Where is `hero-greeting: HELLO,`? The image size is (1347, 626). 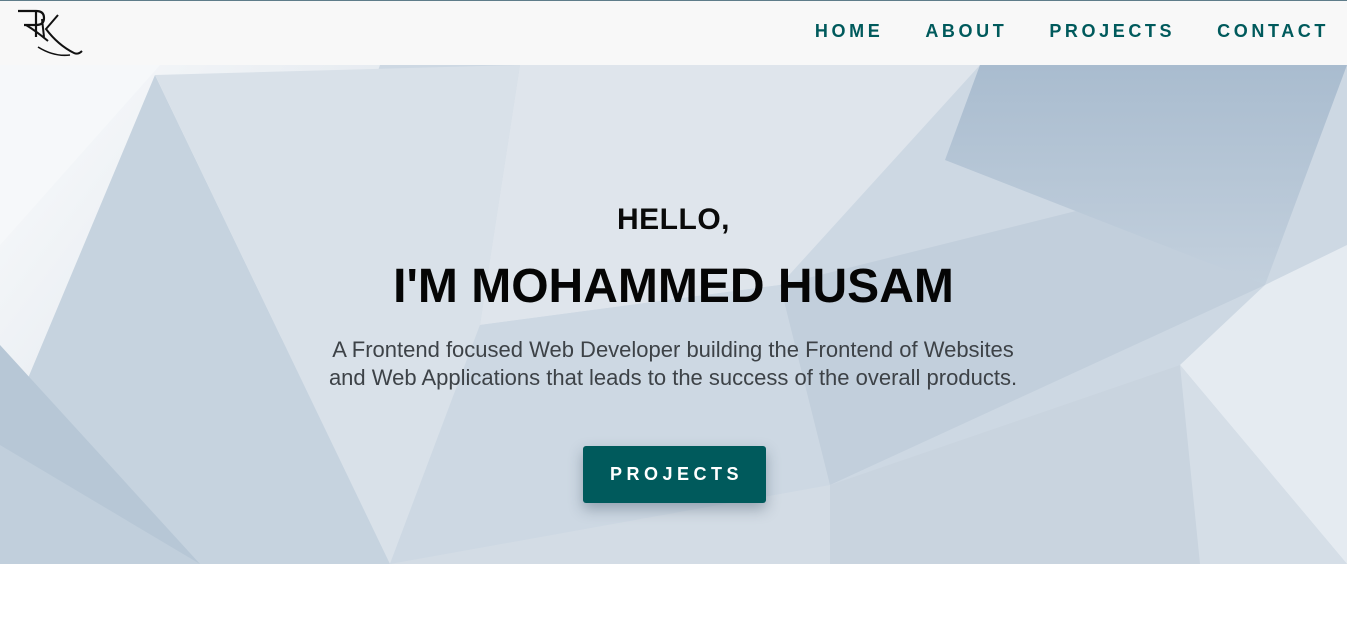
hero-greeting: HELLO, is located at coordinates (673, 219).